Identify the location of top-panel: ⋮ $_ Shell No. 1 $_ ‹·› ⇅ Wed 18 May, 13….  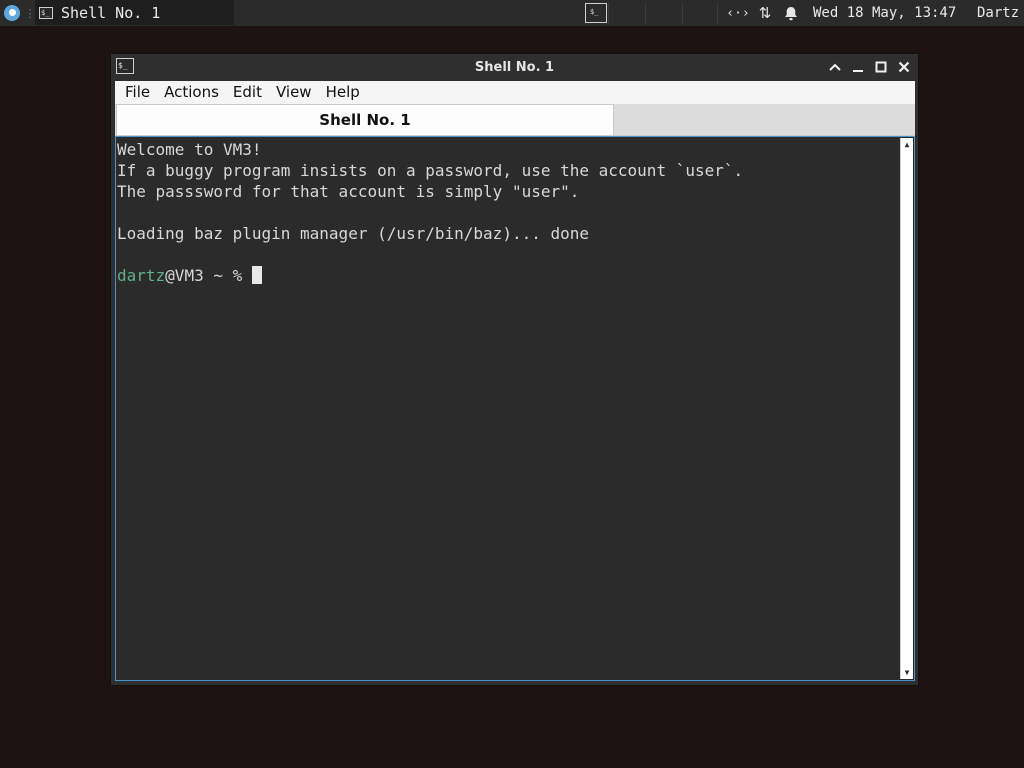
(512, 13).